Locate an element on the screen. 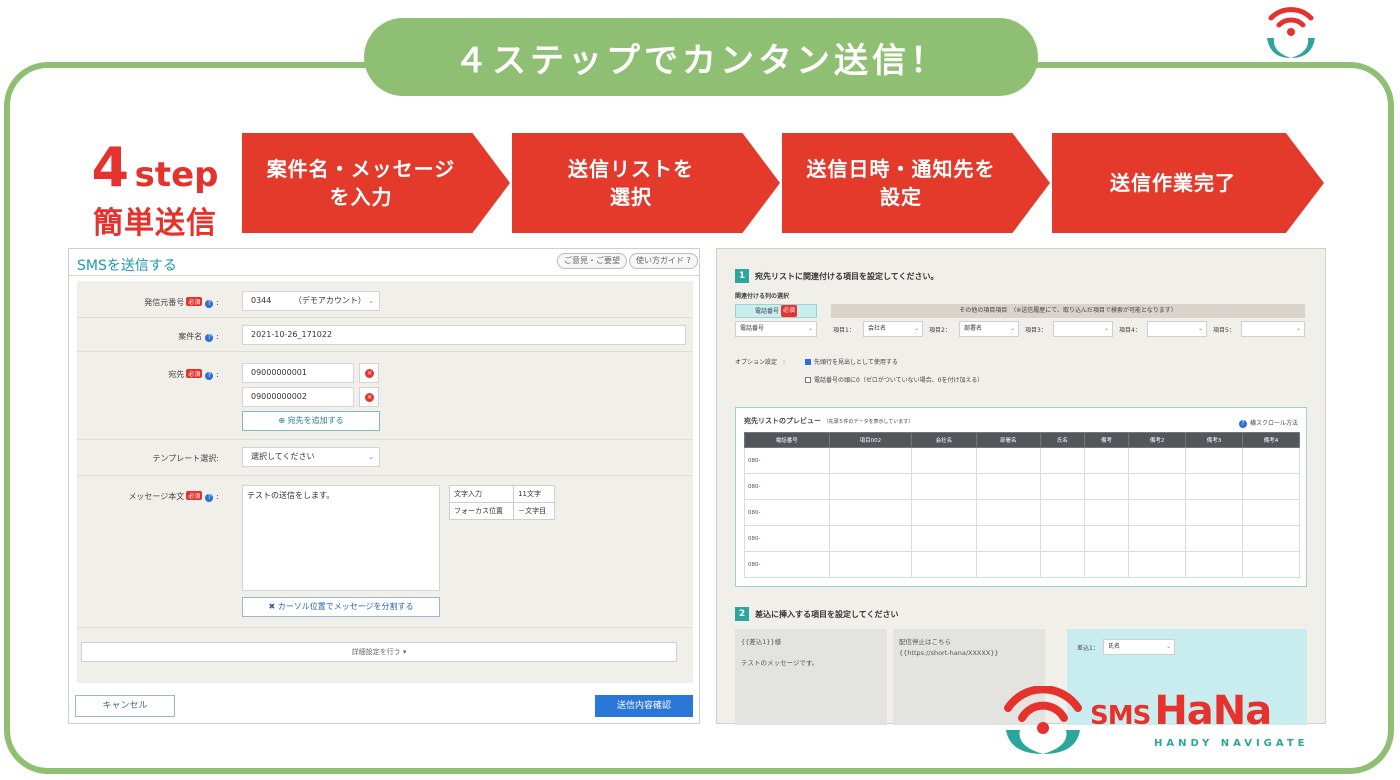 This screenshot has width=1400, height=780. item2-label: 項目2： is located at coordinates (940, 330).